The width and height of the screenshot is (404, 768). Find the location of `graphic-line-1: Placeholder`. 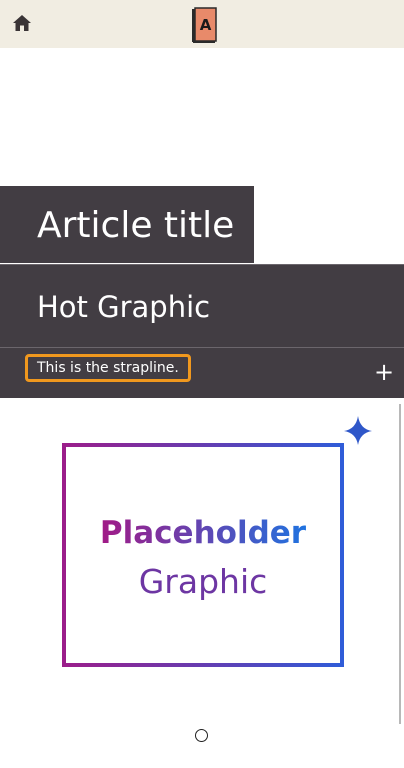

graphic-line-1: Placeholder is located at coordinates (203, 533).